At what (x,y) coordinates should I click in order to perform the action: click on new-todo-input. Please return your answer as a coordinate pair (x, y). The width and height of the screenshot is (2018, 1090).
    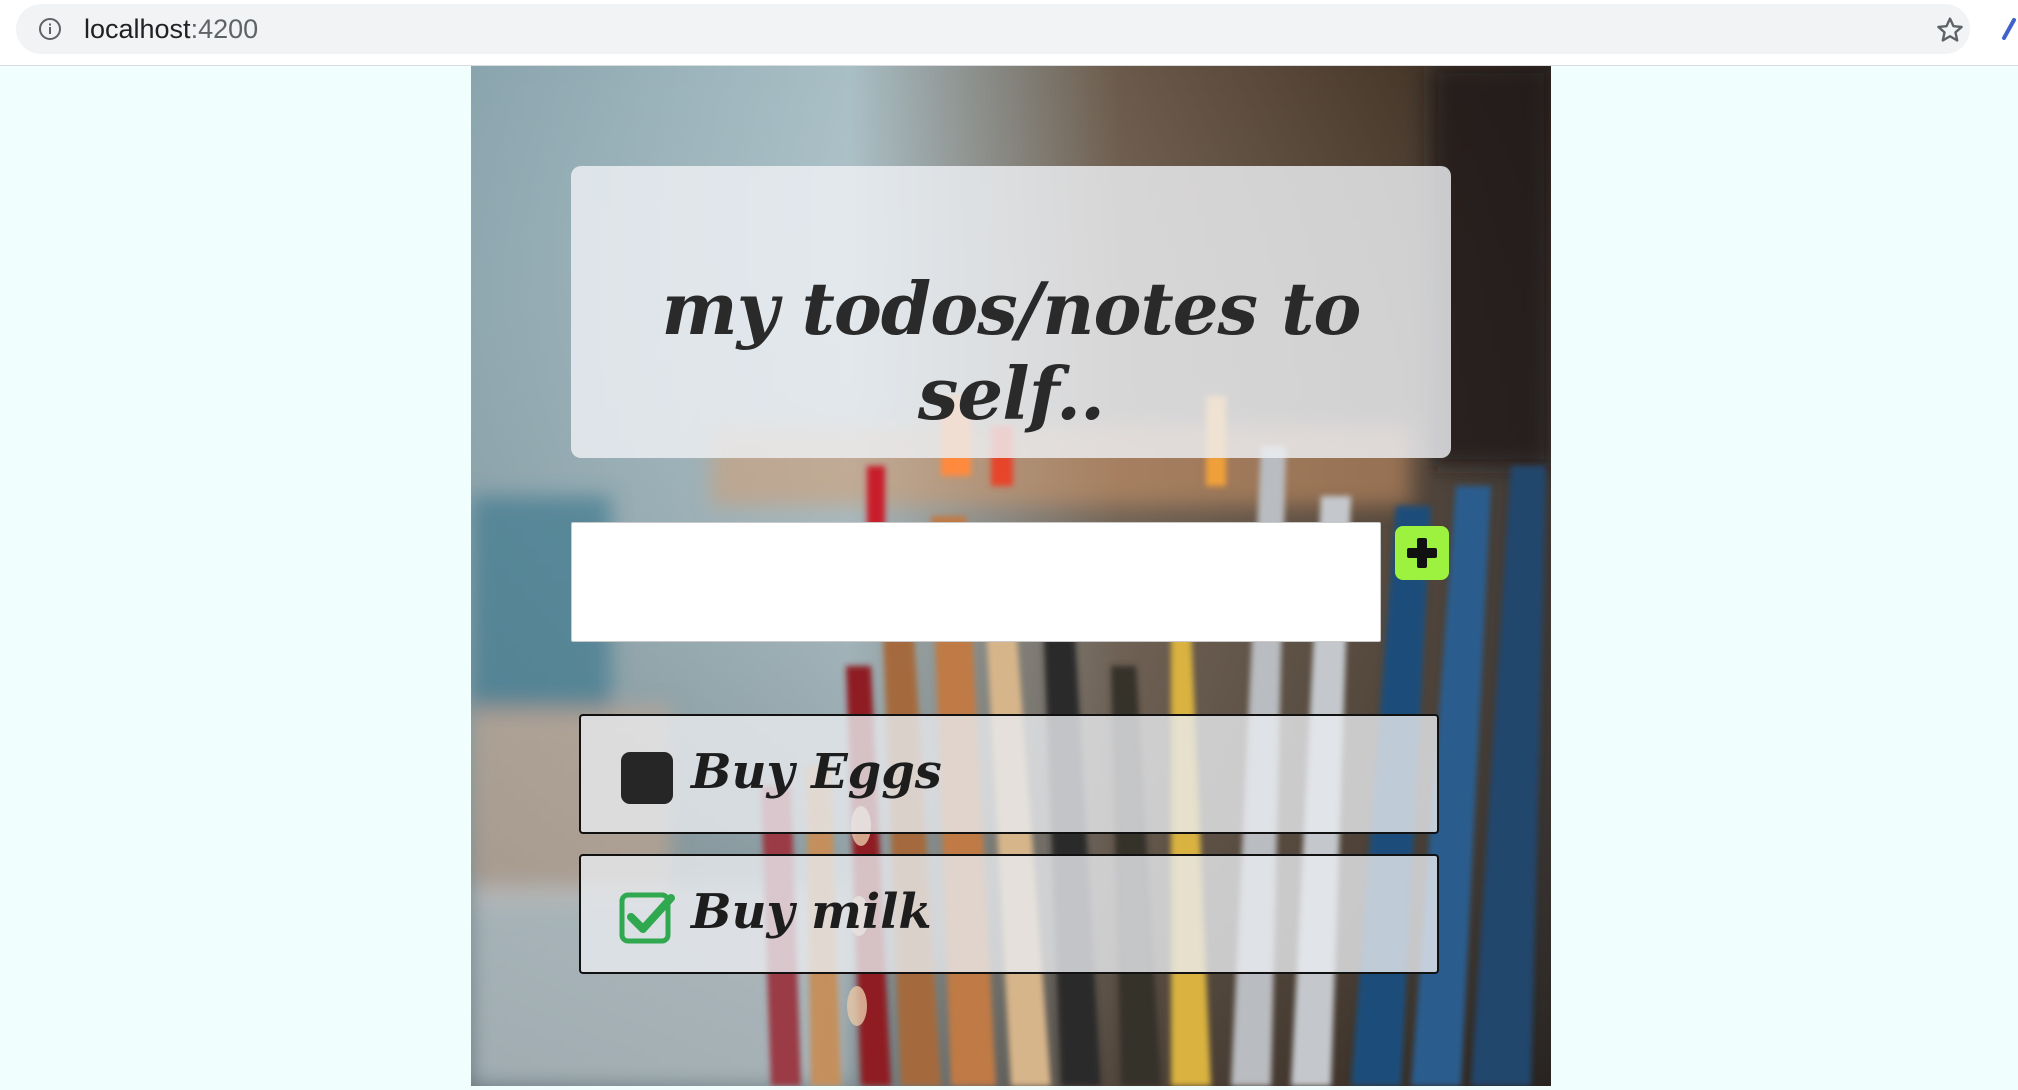
    Looking at the image, I should click on (976, 582).